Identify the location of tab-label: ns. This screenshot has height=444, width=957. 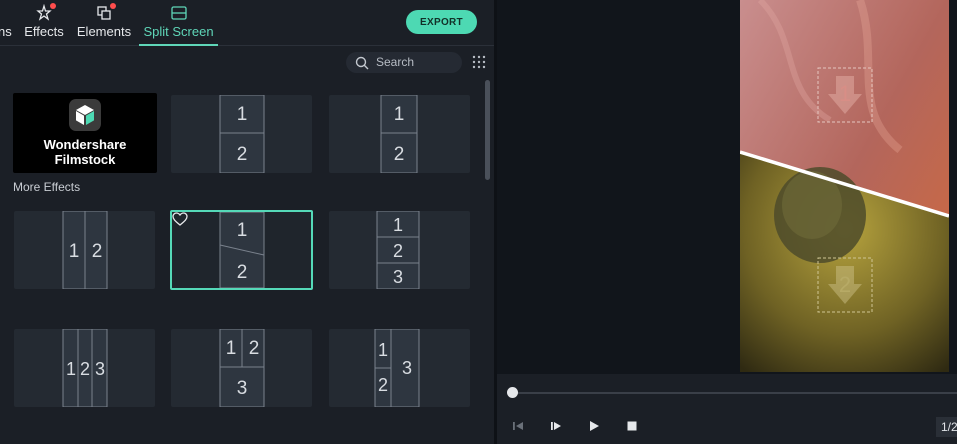
(6, 31).